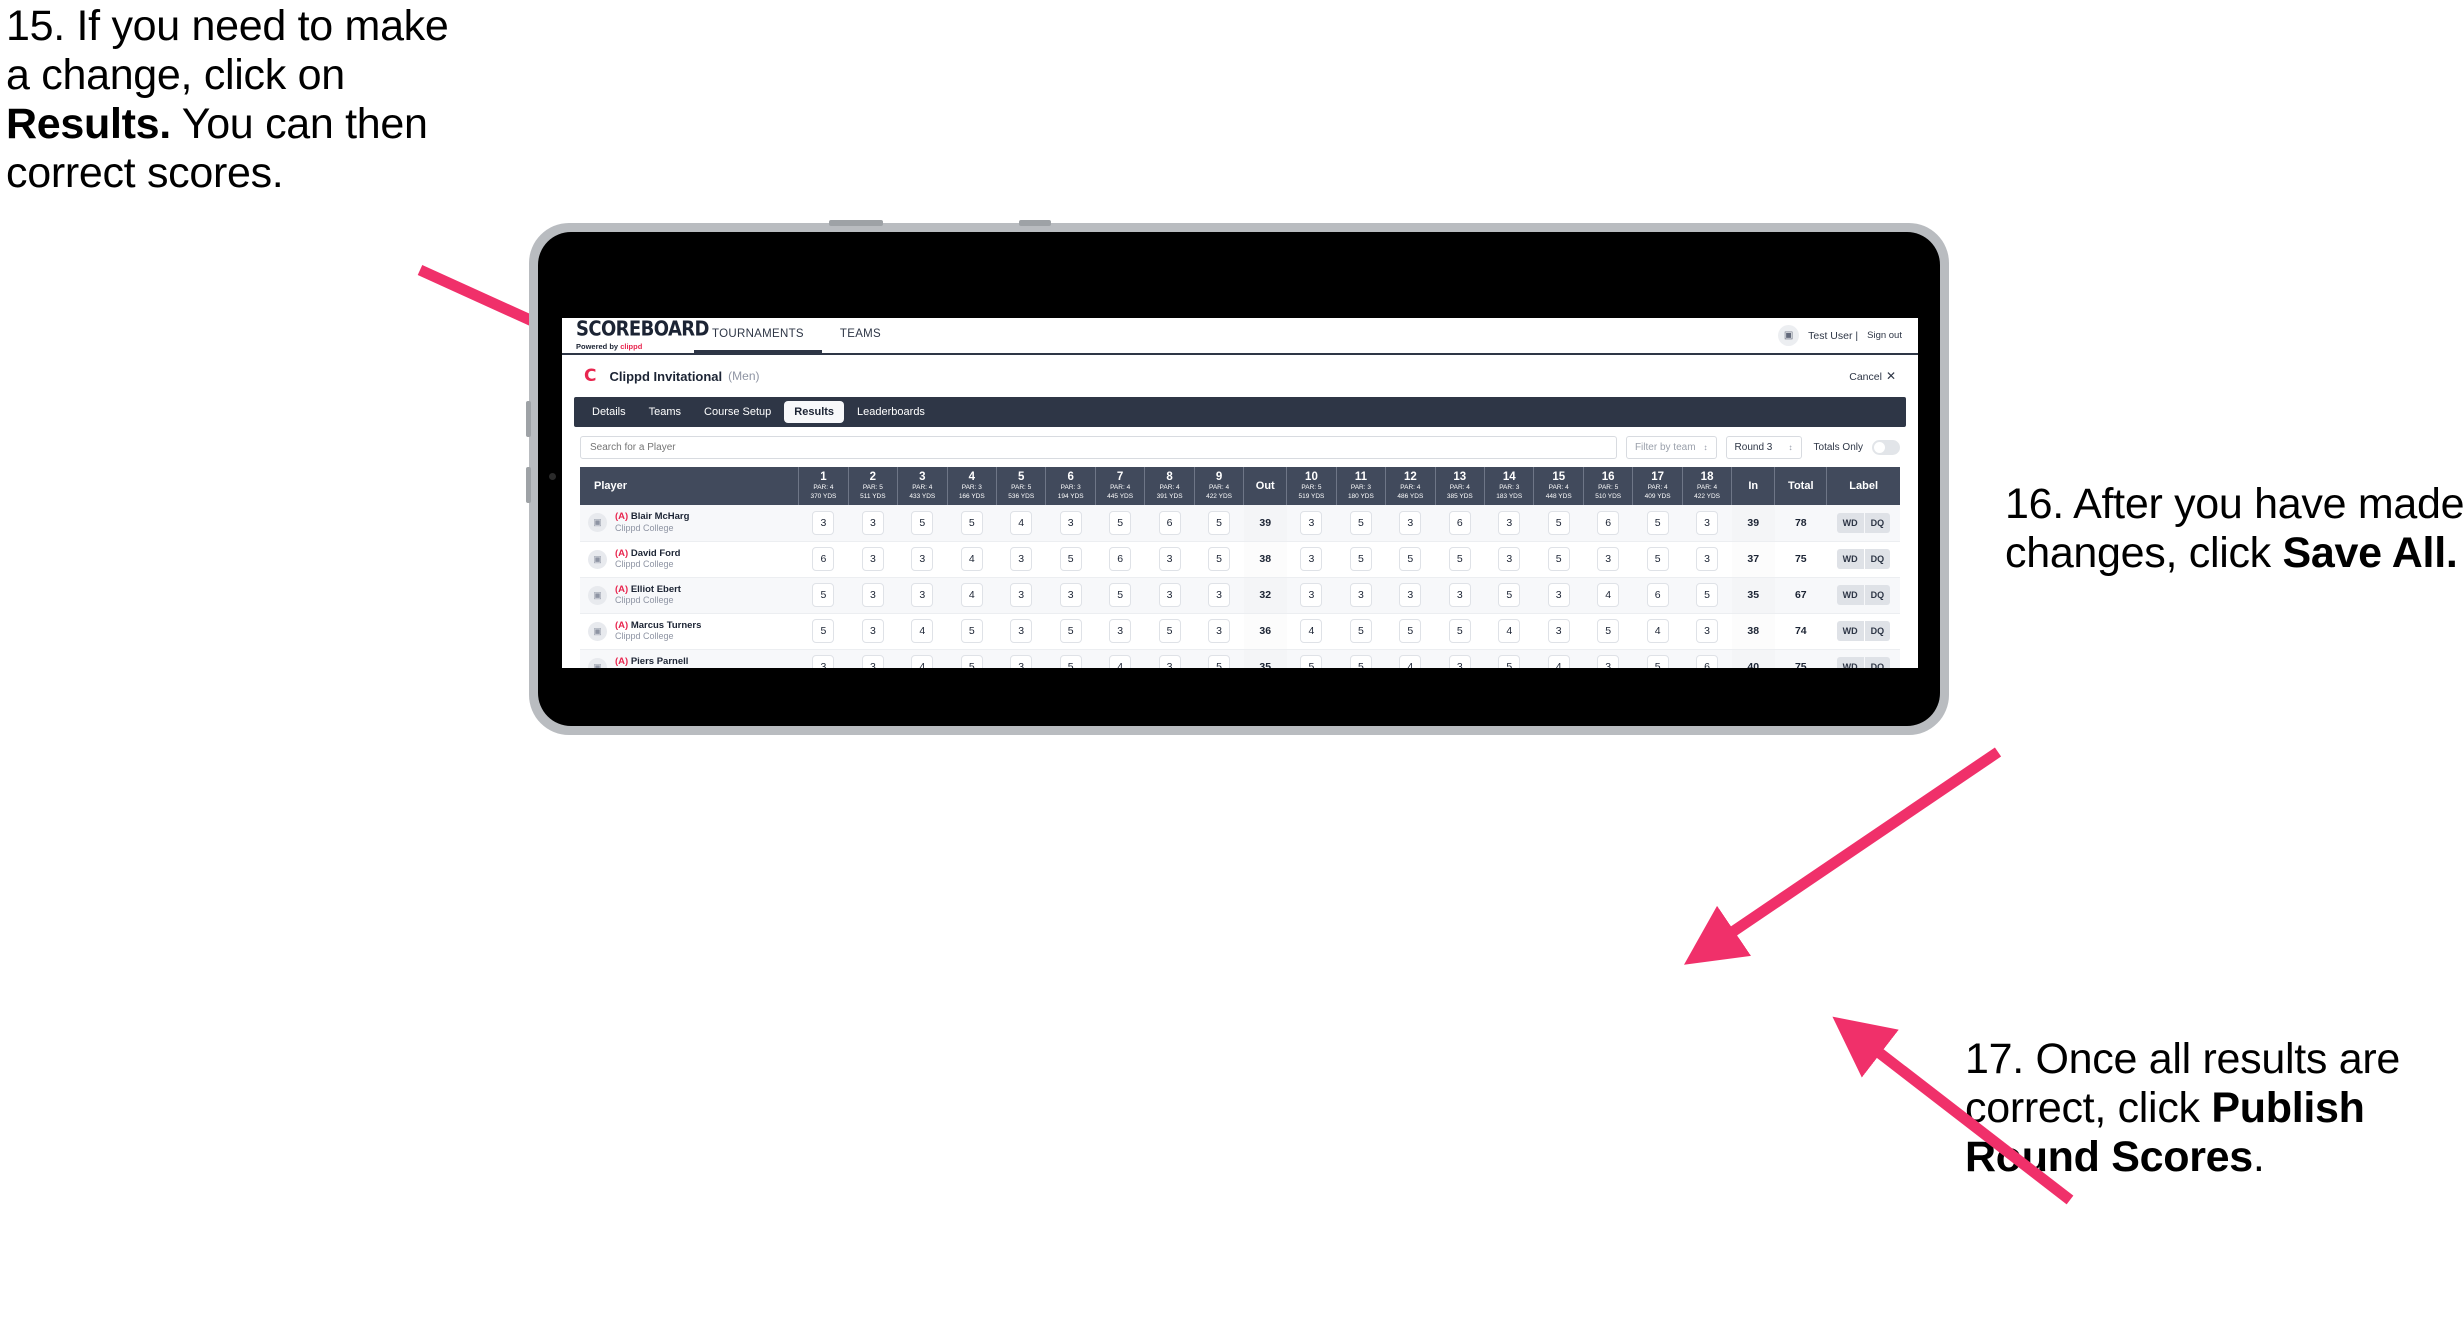 This screenshot has width=2464, height=1326. I want to click on score-input-hole-7: 3, so click(1120, 631).